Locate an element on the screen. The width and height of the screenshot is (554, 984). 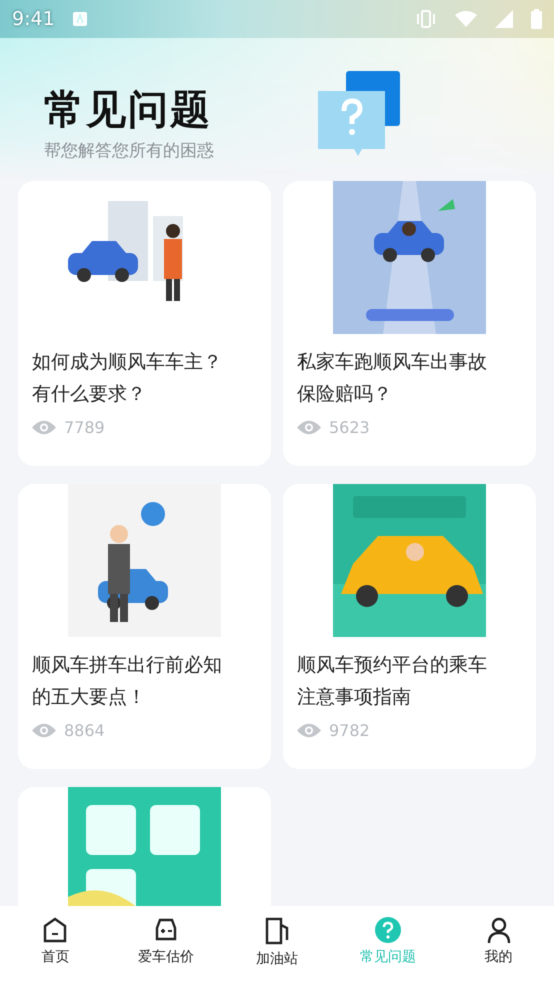
nav-tab: 我的 is located at coordinates (498, 945).